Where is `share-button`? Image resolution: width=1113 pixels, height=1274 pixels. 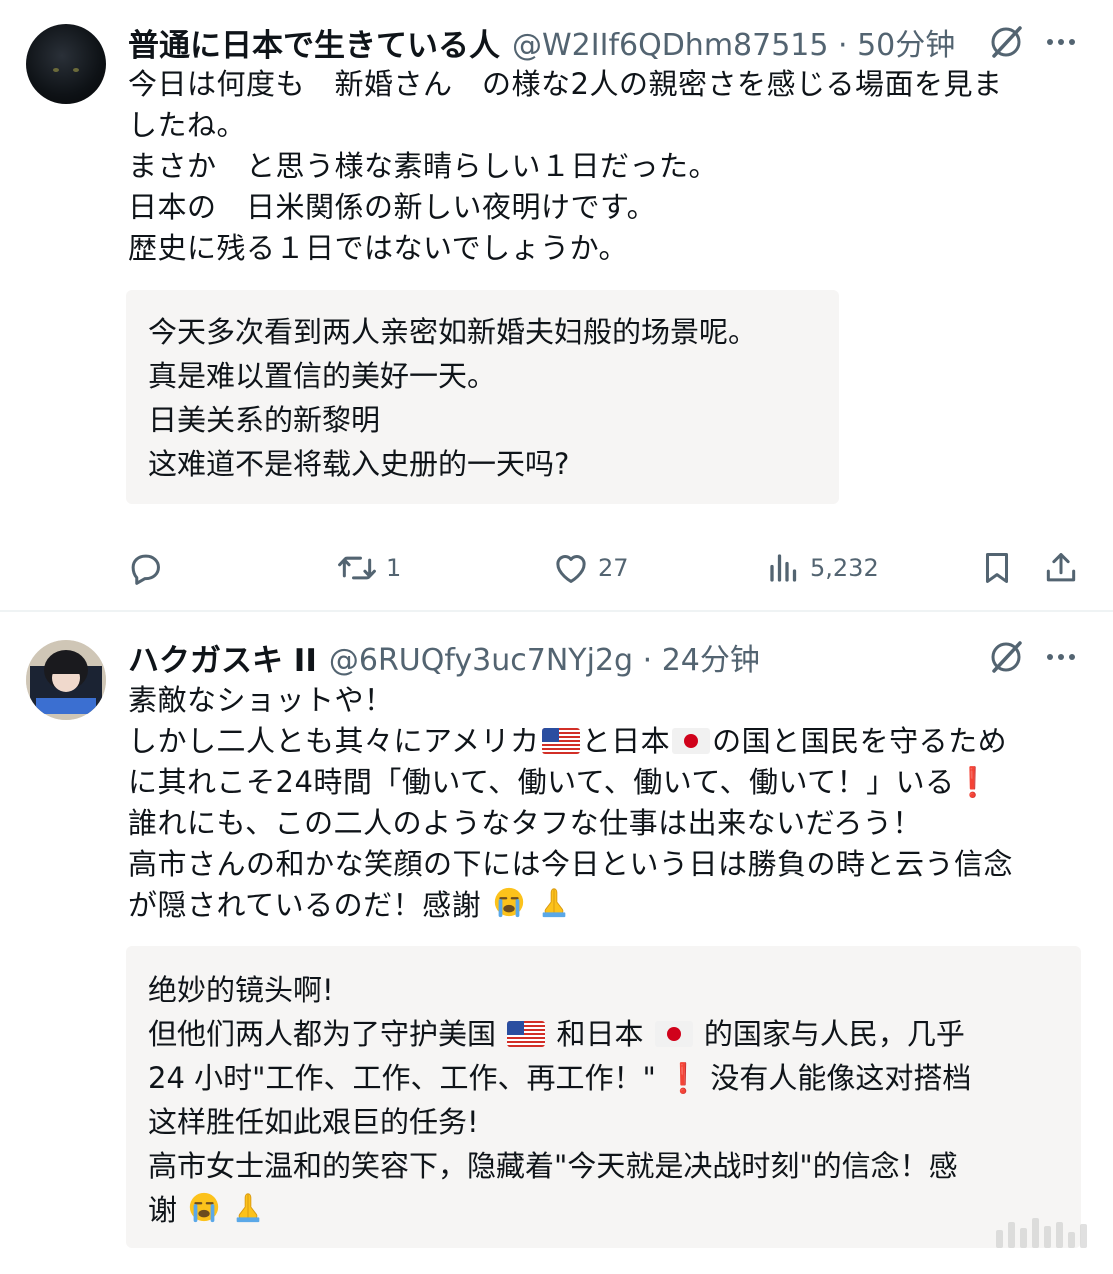 share-button is located at coordinates (1061, 568).